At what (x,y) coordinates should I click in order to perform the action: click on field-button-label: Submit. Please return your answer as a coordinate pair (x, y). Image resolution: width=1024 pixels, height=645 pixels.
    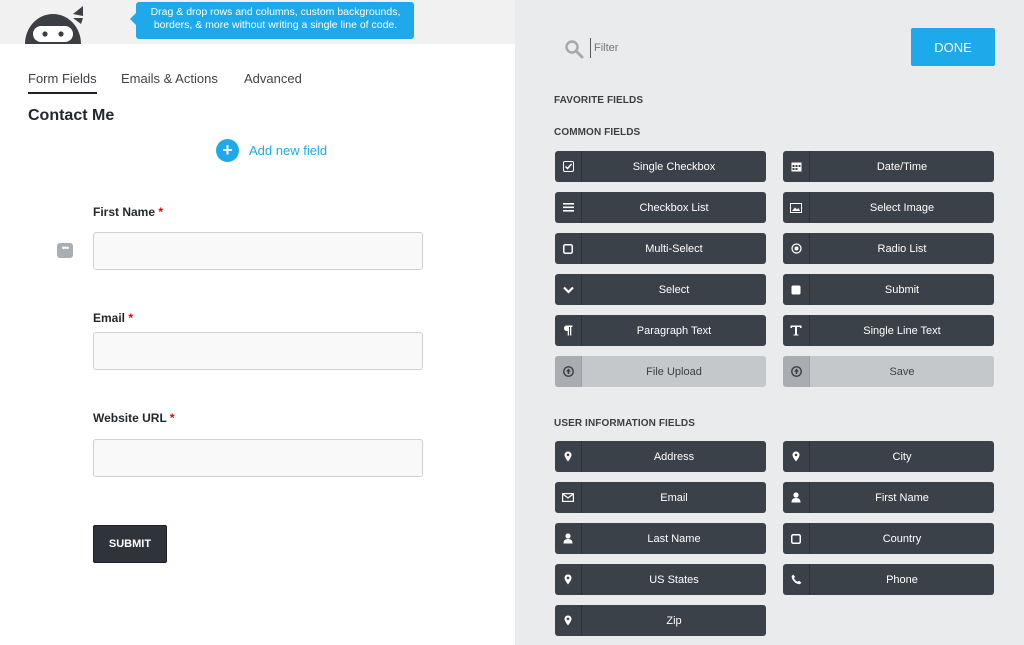
    Looking at the image, I should click on (902, 289).